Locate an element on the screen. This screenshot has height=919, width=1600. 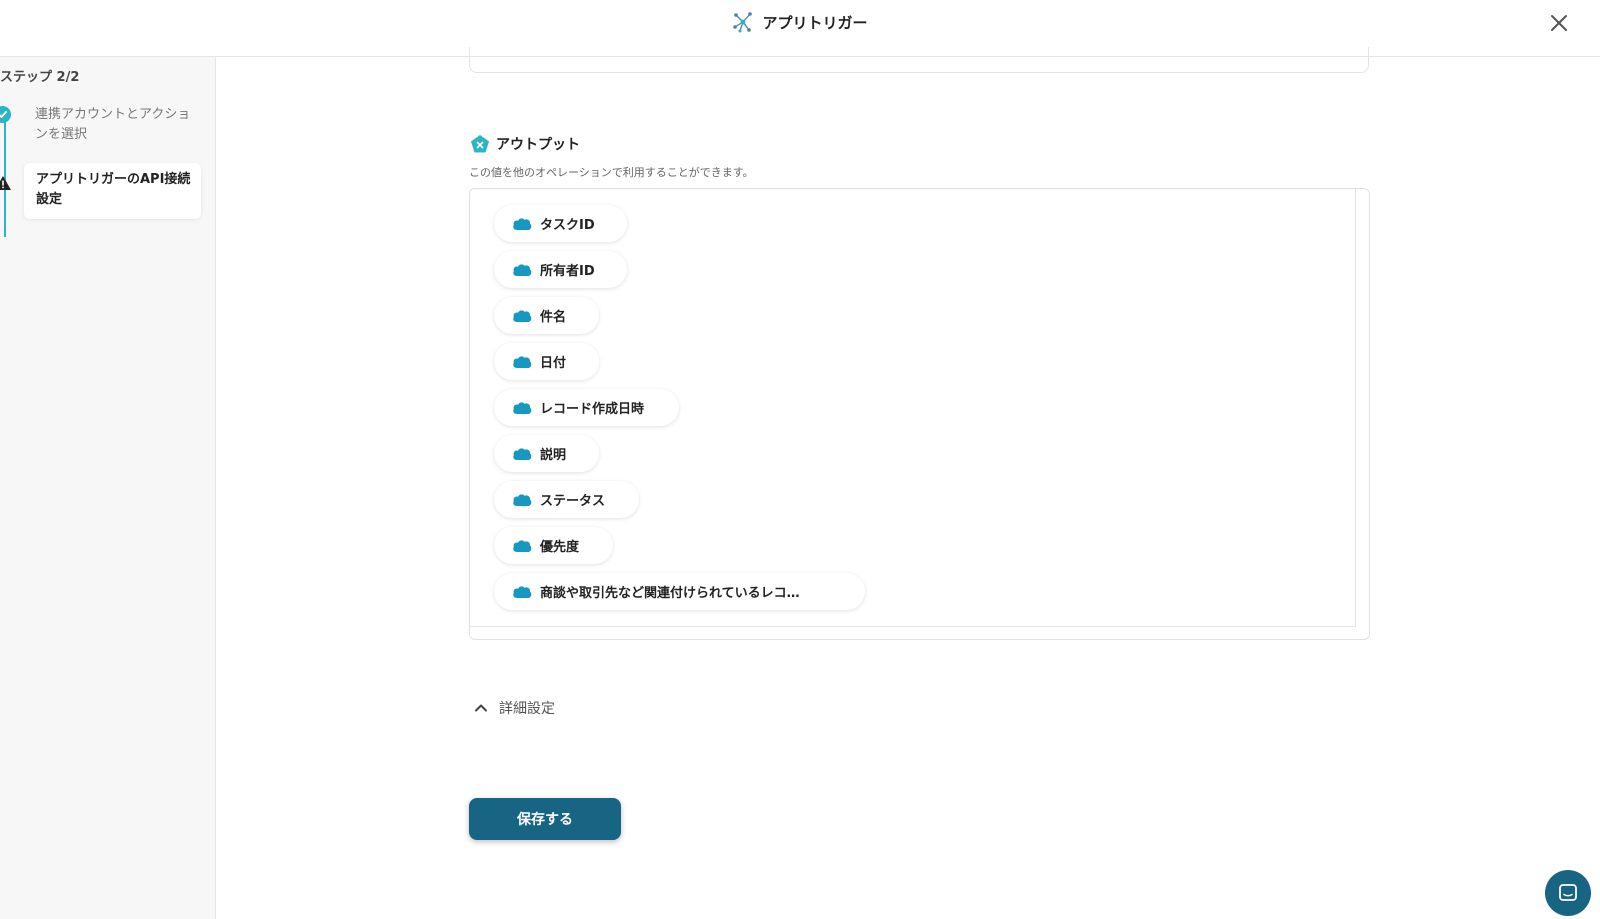
output-chip: ステータス is located at coordinates (566, 499).